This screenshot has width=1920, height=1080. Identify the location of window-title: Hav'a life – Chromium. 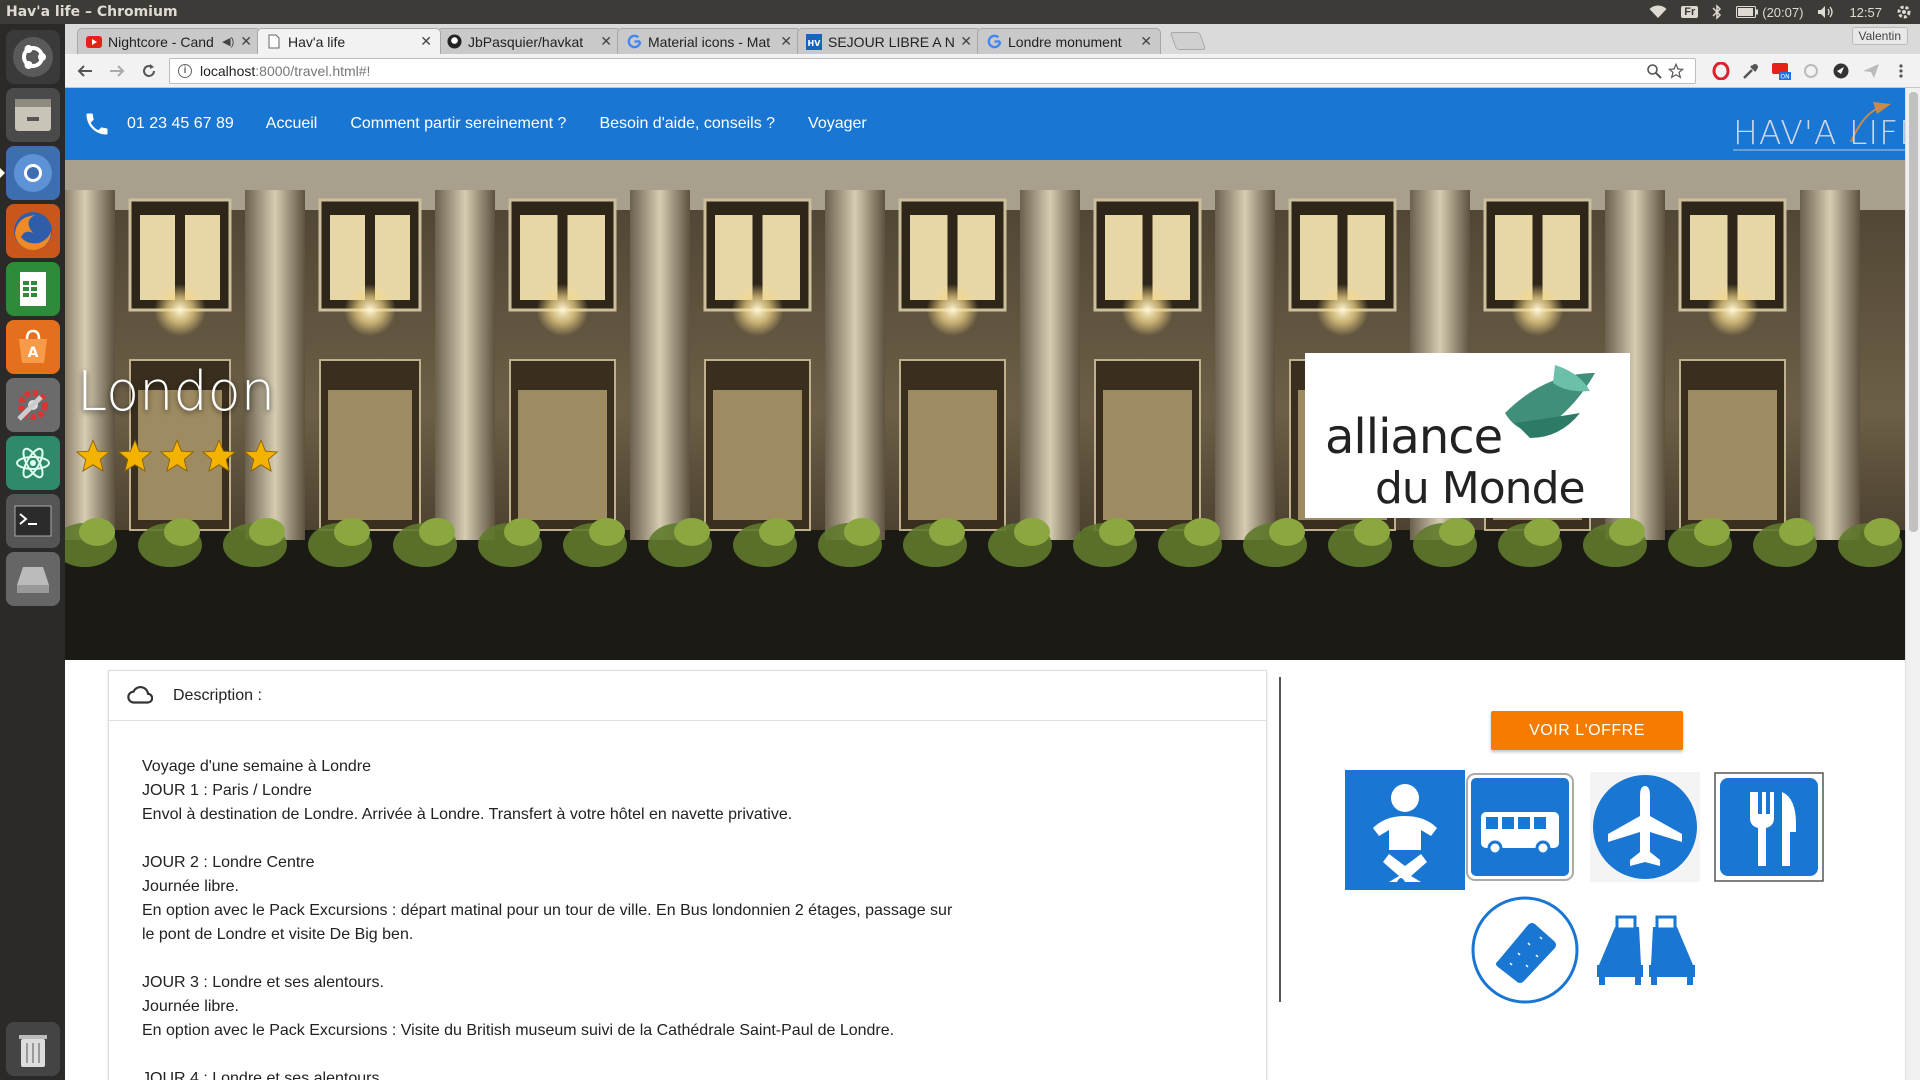
(92, 12).